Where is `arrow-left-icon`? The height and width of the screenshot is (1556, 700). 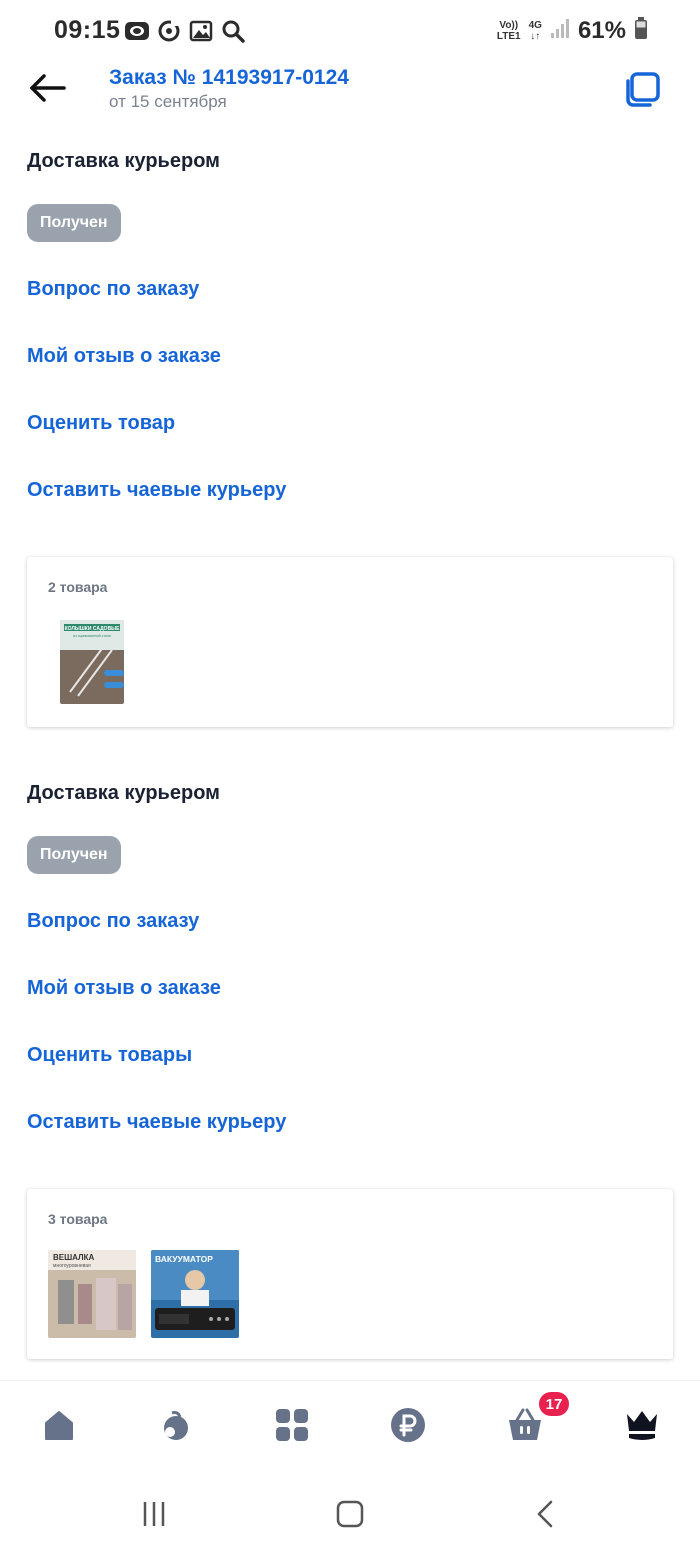 arrow-left-icon is located at coordinates (47, 90).